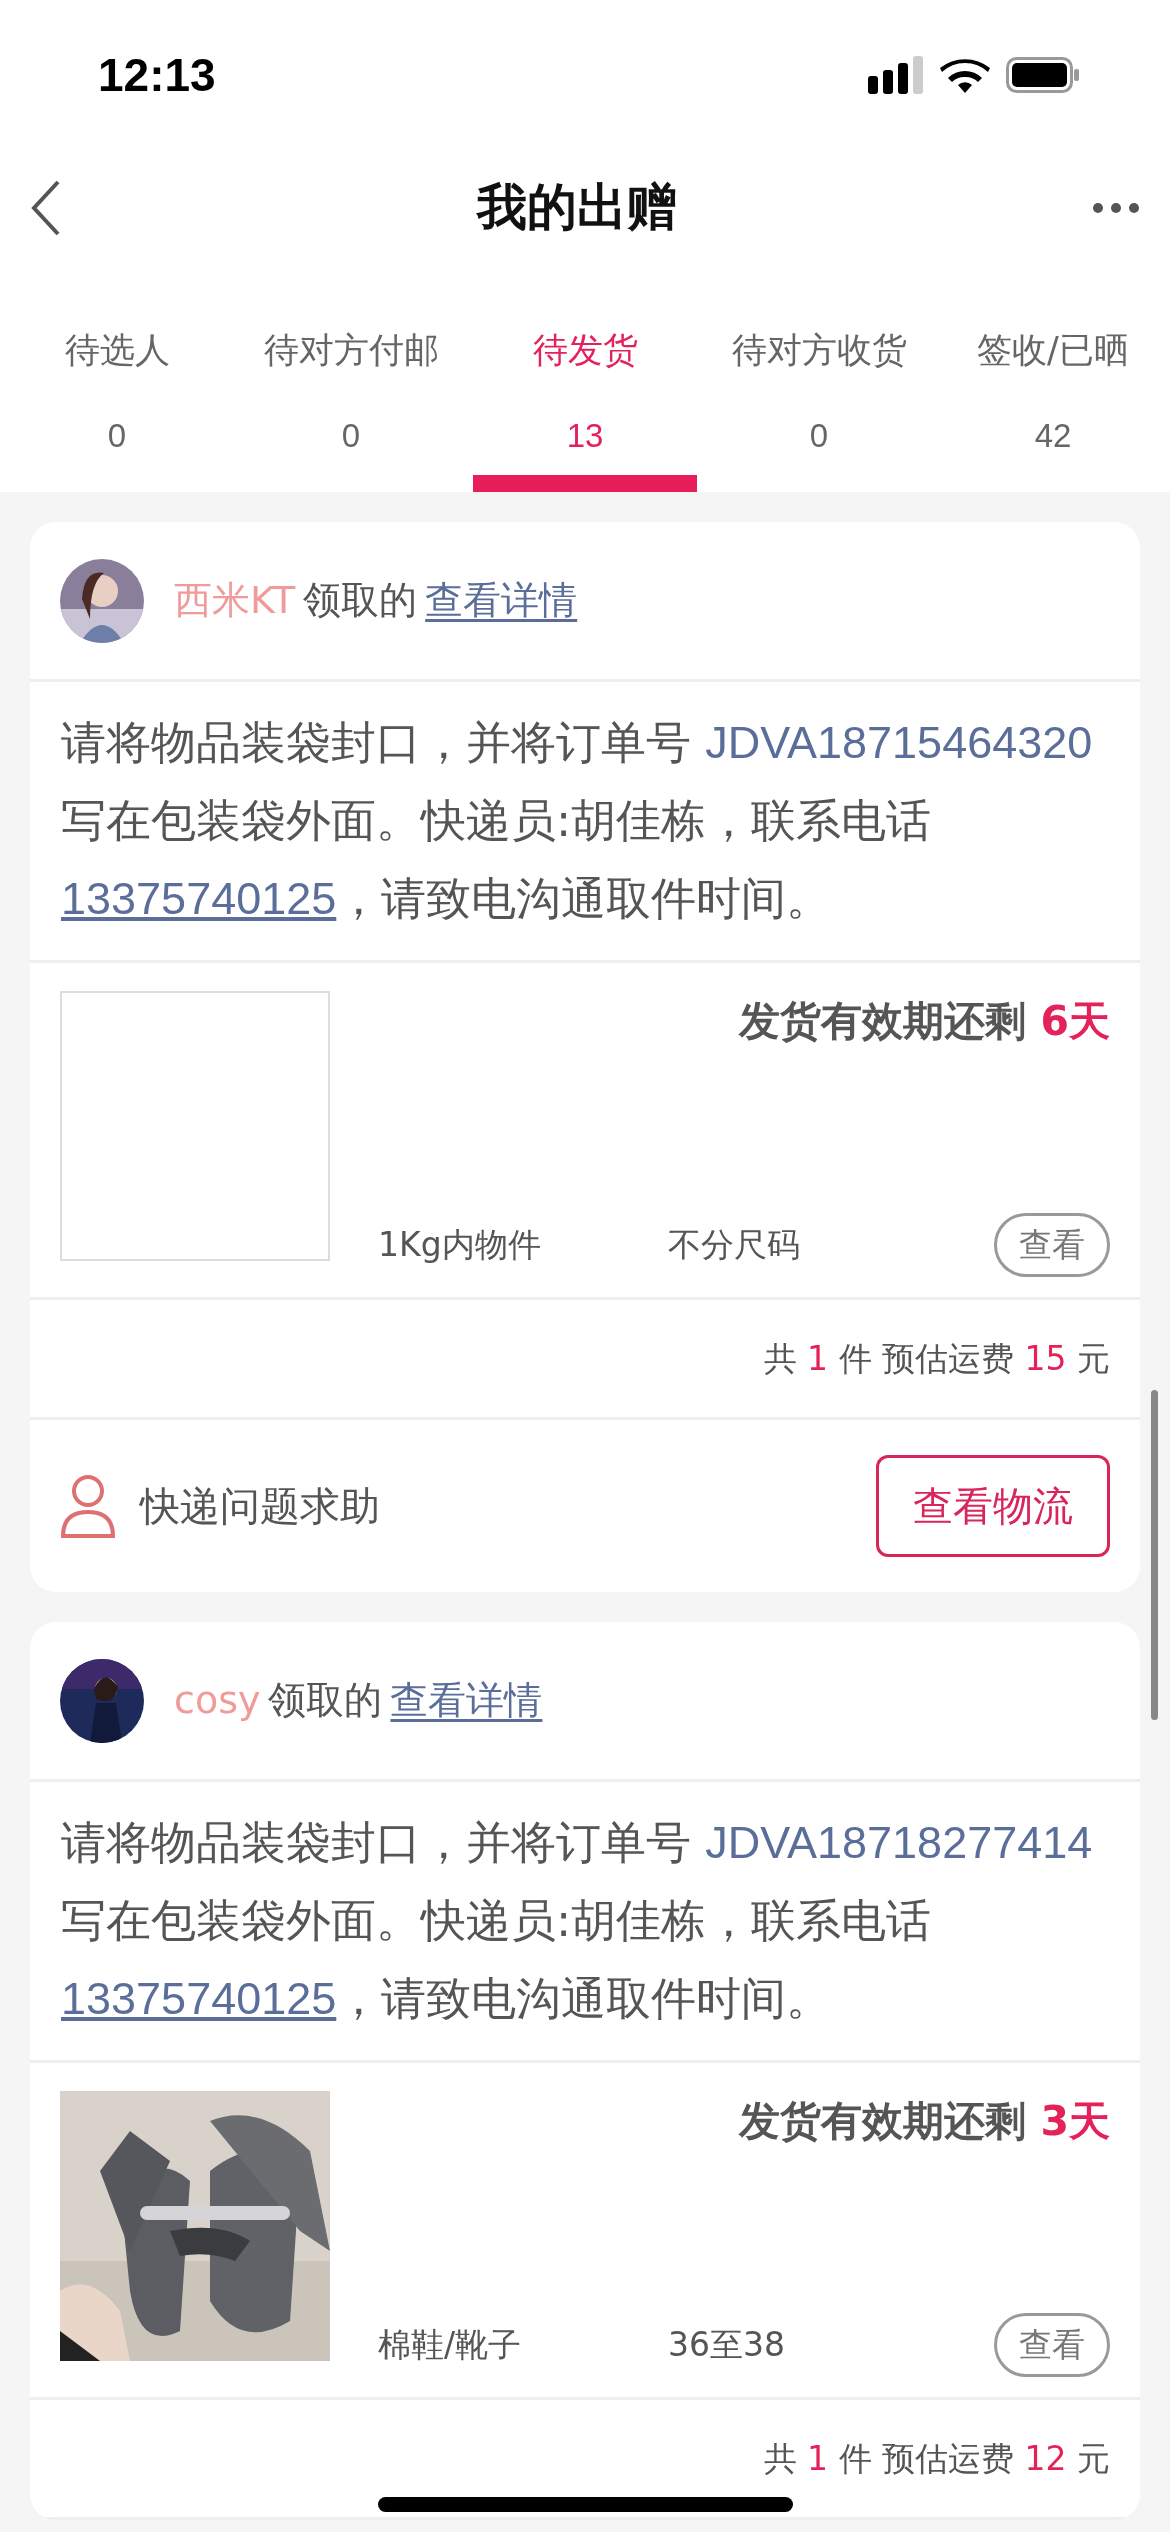 The height and width of the screenshot is (2532, 1170). Describe the element at coordinates (1116, 207) in the screenshot. I see `more-icon` at that location.